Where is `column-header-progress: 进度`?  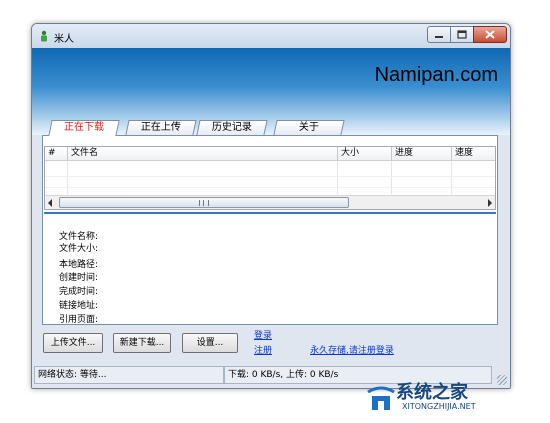 column-header-progress: 进度 is located at coordinates (422, 154).